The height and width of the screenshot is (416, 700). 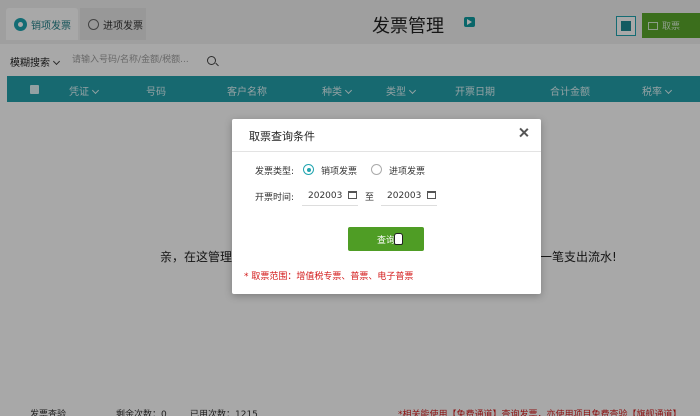 What do you see at coordinates (275, 198) in the screenshot?
I see `invoice-time-label: 开票时间:` at bounding box center [275, 198].